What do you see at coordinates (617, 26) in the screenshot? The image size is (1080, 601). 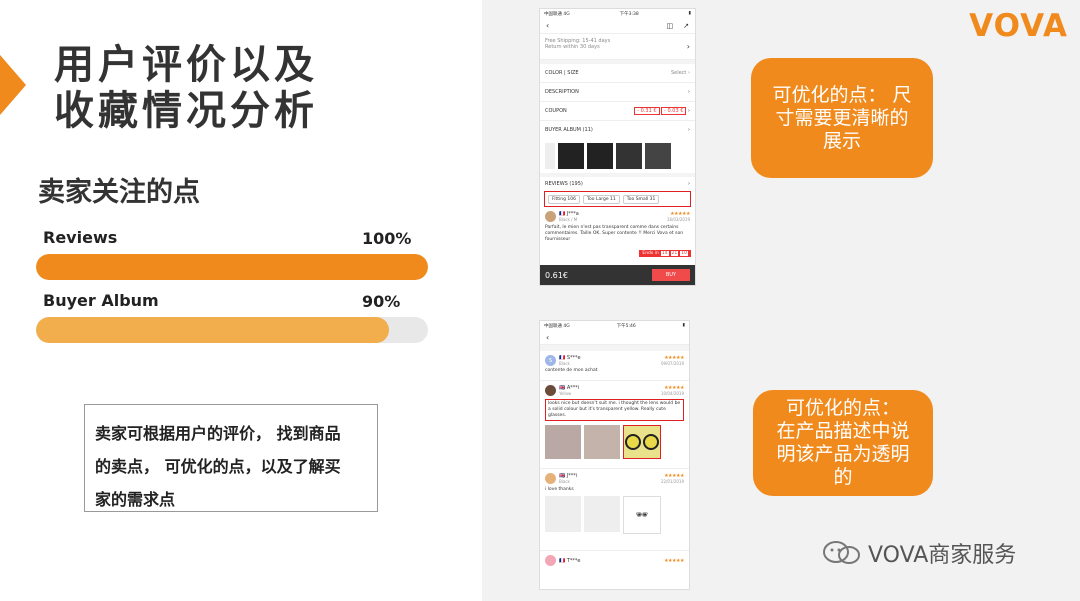 I see `phone-nav-bar: ‹ ◫ ↗` at bounding box center [617, 26].